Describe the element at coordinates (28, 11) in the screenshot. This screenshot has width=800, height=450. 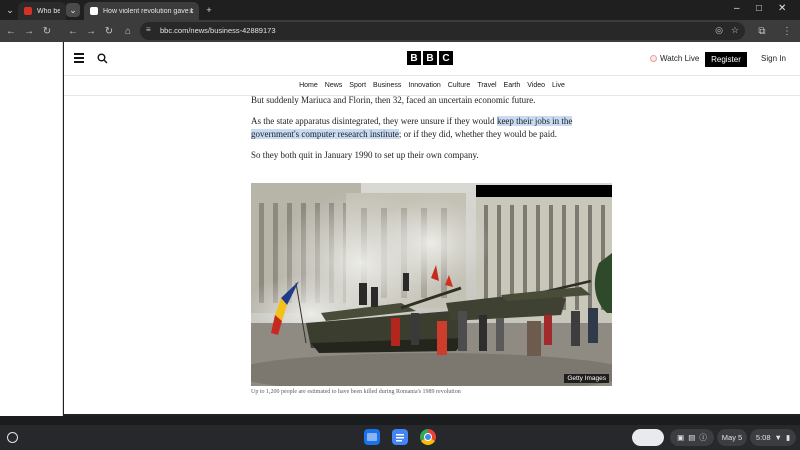
I see `favicon-icon` at that location.